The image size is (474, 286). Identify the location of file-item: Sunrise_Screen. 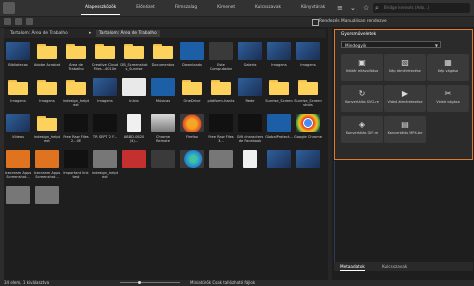
(279, 90).